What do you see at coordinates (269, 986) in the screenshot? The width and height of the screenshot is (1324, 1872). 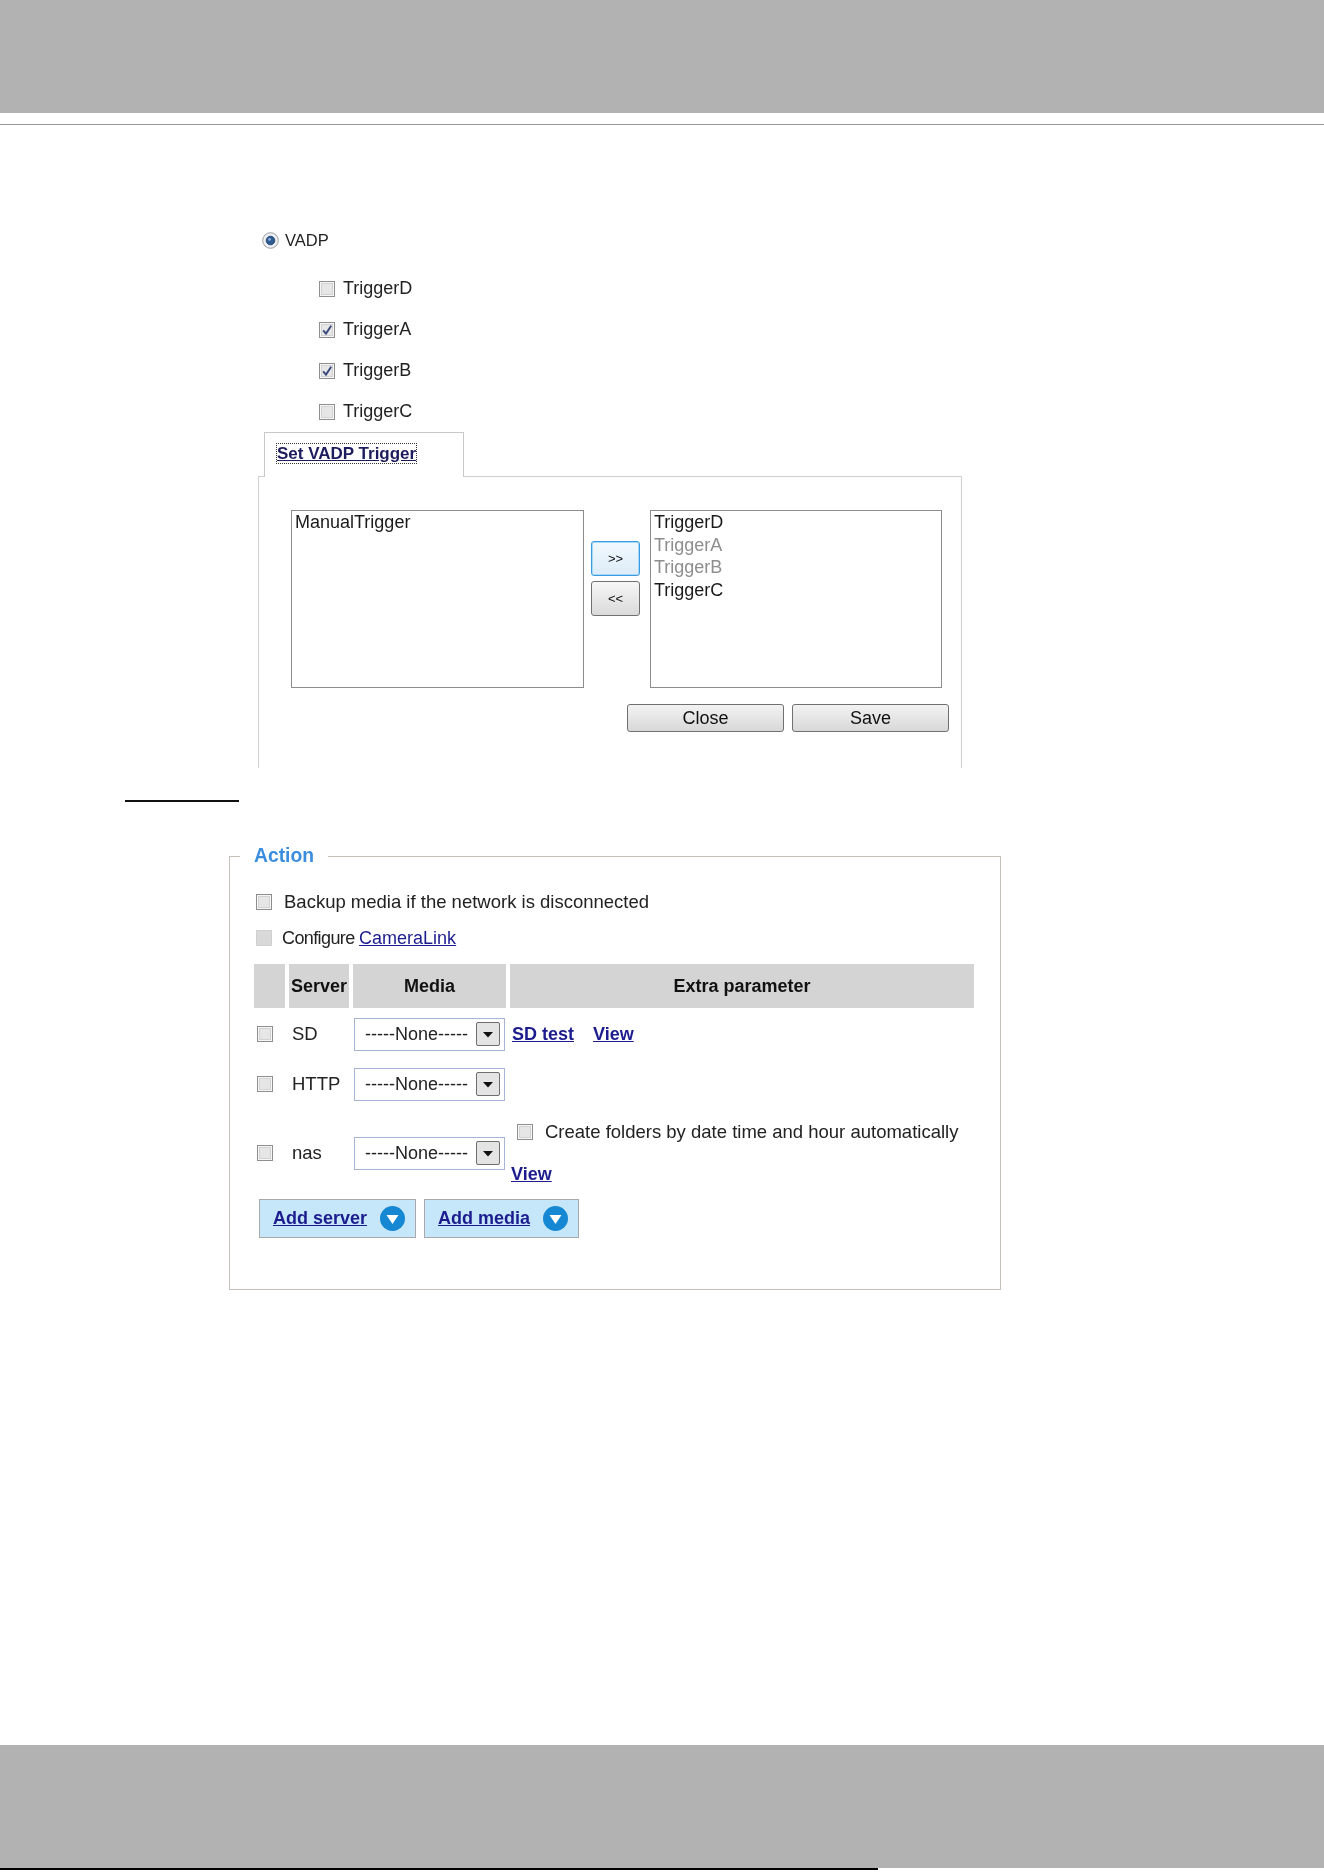 I see `blank-column-header` at bounding box center [269, 986].